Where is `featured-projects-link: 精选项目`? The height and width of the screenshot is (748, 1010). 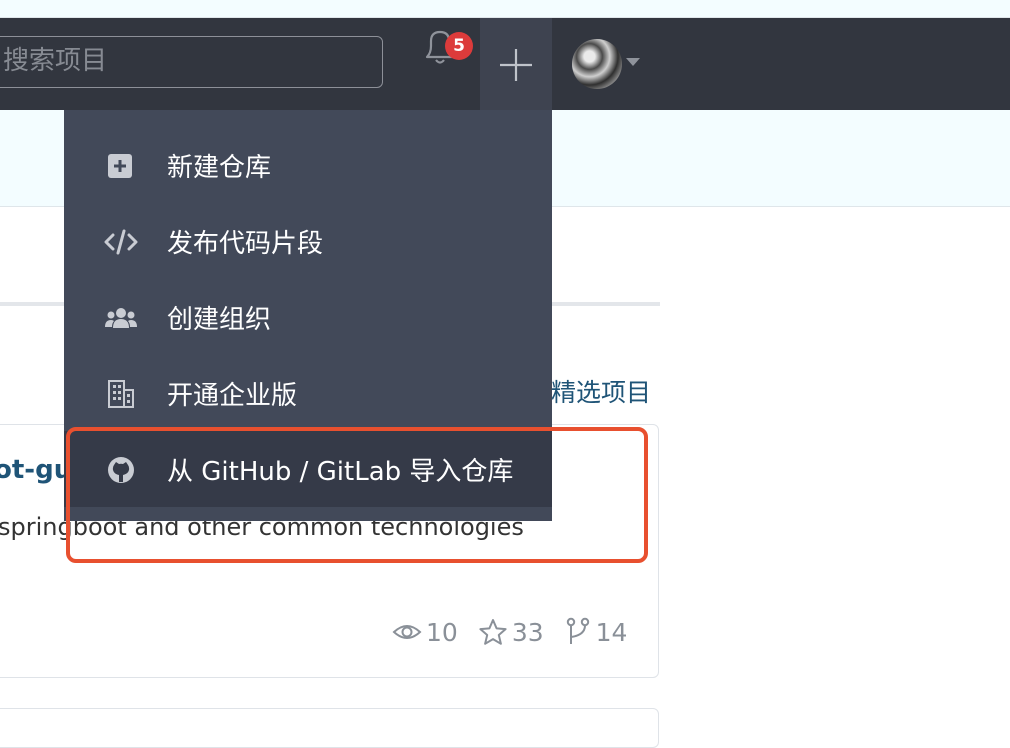 featured-projects-link: 精选项目 is located at coordinates (601, 391).